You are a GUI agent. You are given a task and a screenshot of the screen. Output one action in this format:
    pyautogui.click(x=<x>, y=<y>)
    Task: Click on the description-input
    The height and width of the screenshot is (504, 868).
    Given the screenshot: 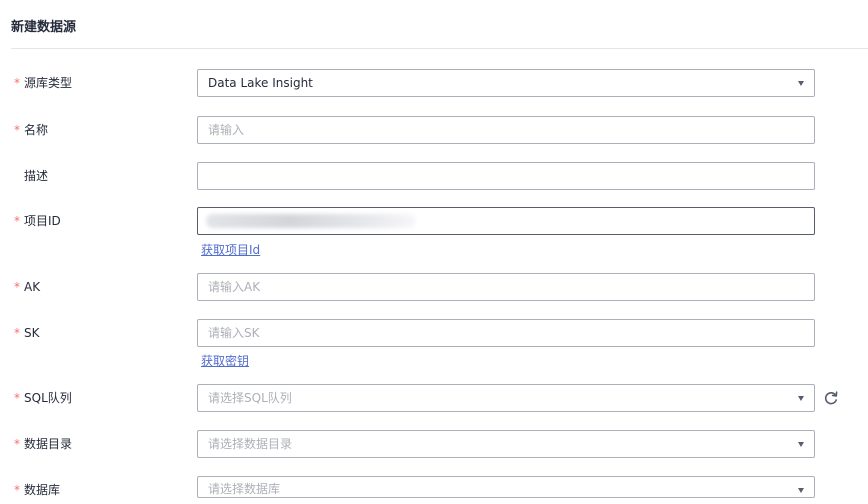 What is the action you would take?
    pyautogui.click(x=506, y=176)
    